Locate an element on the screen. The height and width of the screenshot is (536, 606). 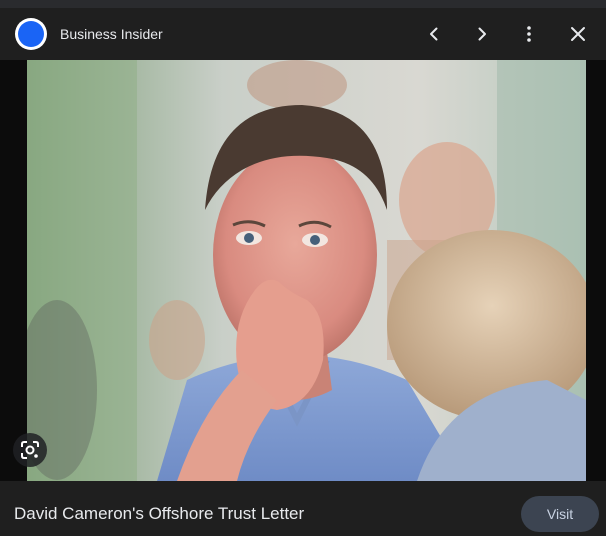
close-button is located at coordinates (578, 34).